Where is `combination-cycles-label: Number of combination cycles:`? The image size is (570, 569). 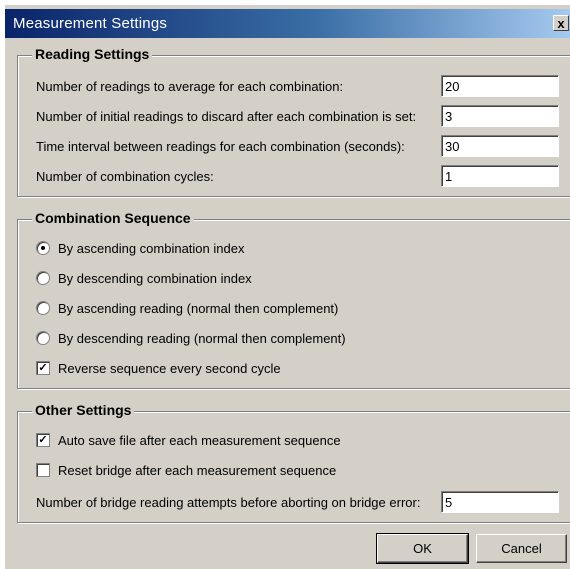 combination-cycles-label: Number of combination cycles: is located at coordinates (125, 176).